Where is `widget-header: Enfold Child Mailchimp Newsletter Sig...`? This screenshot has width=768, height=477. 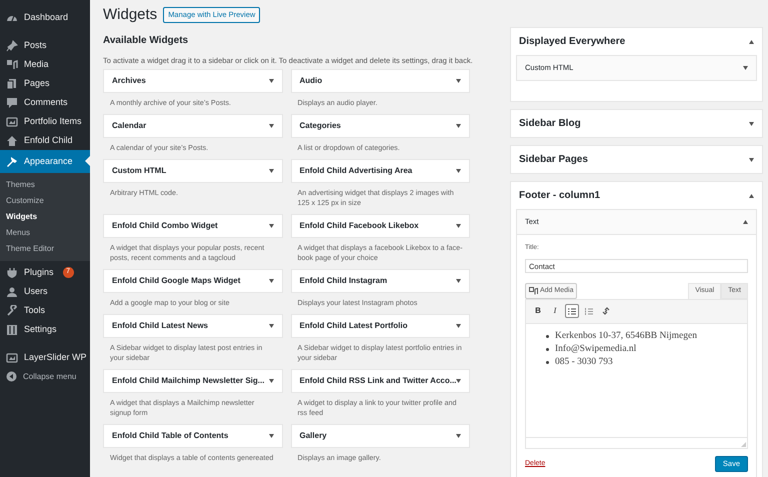
widget-header: Enfold Child Mailchimp Newsletter Sig... is located at coordinates (192, 381).